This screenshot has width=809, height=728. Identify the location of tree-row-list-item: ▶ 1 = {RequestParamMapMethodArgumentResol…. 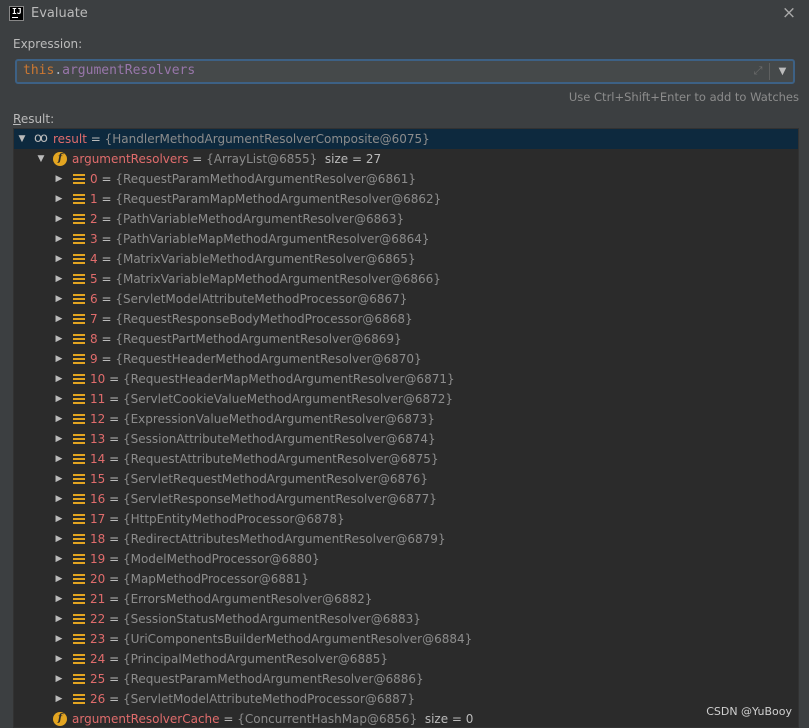
(406, 199).